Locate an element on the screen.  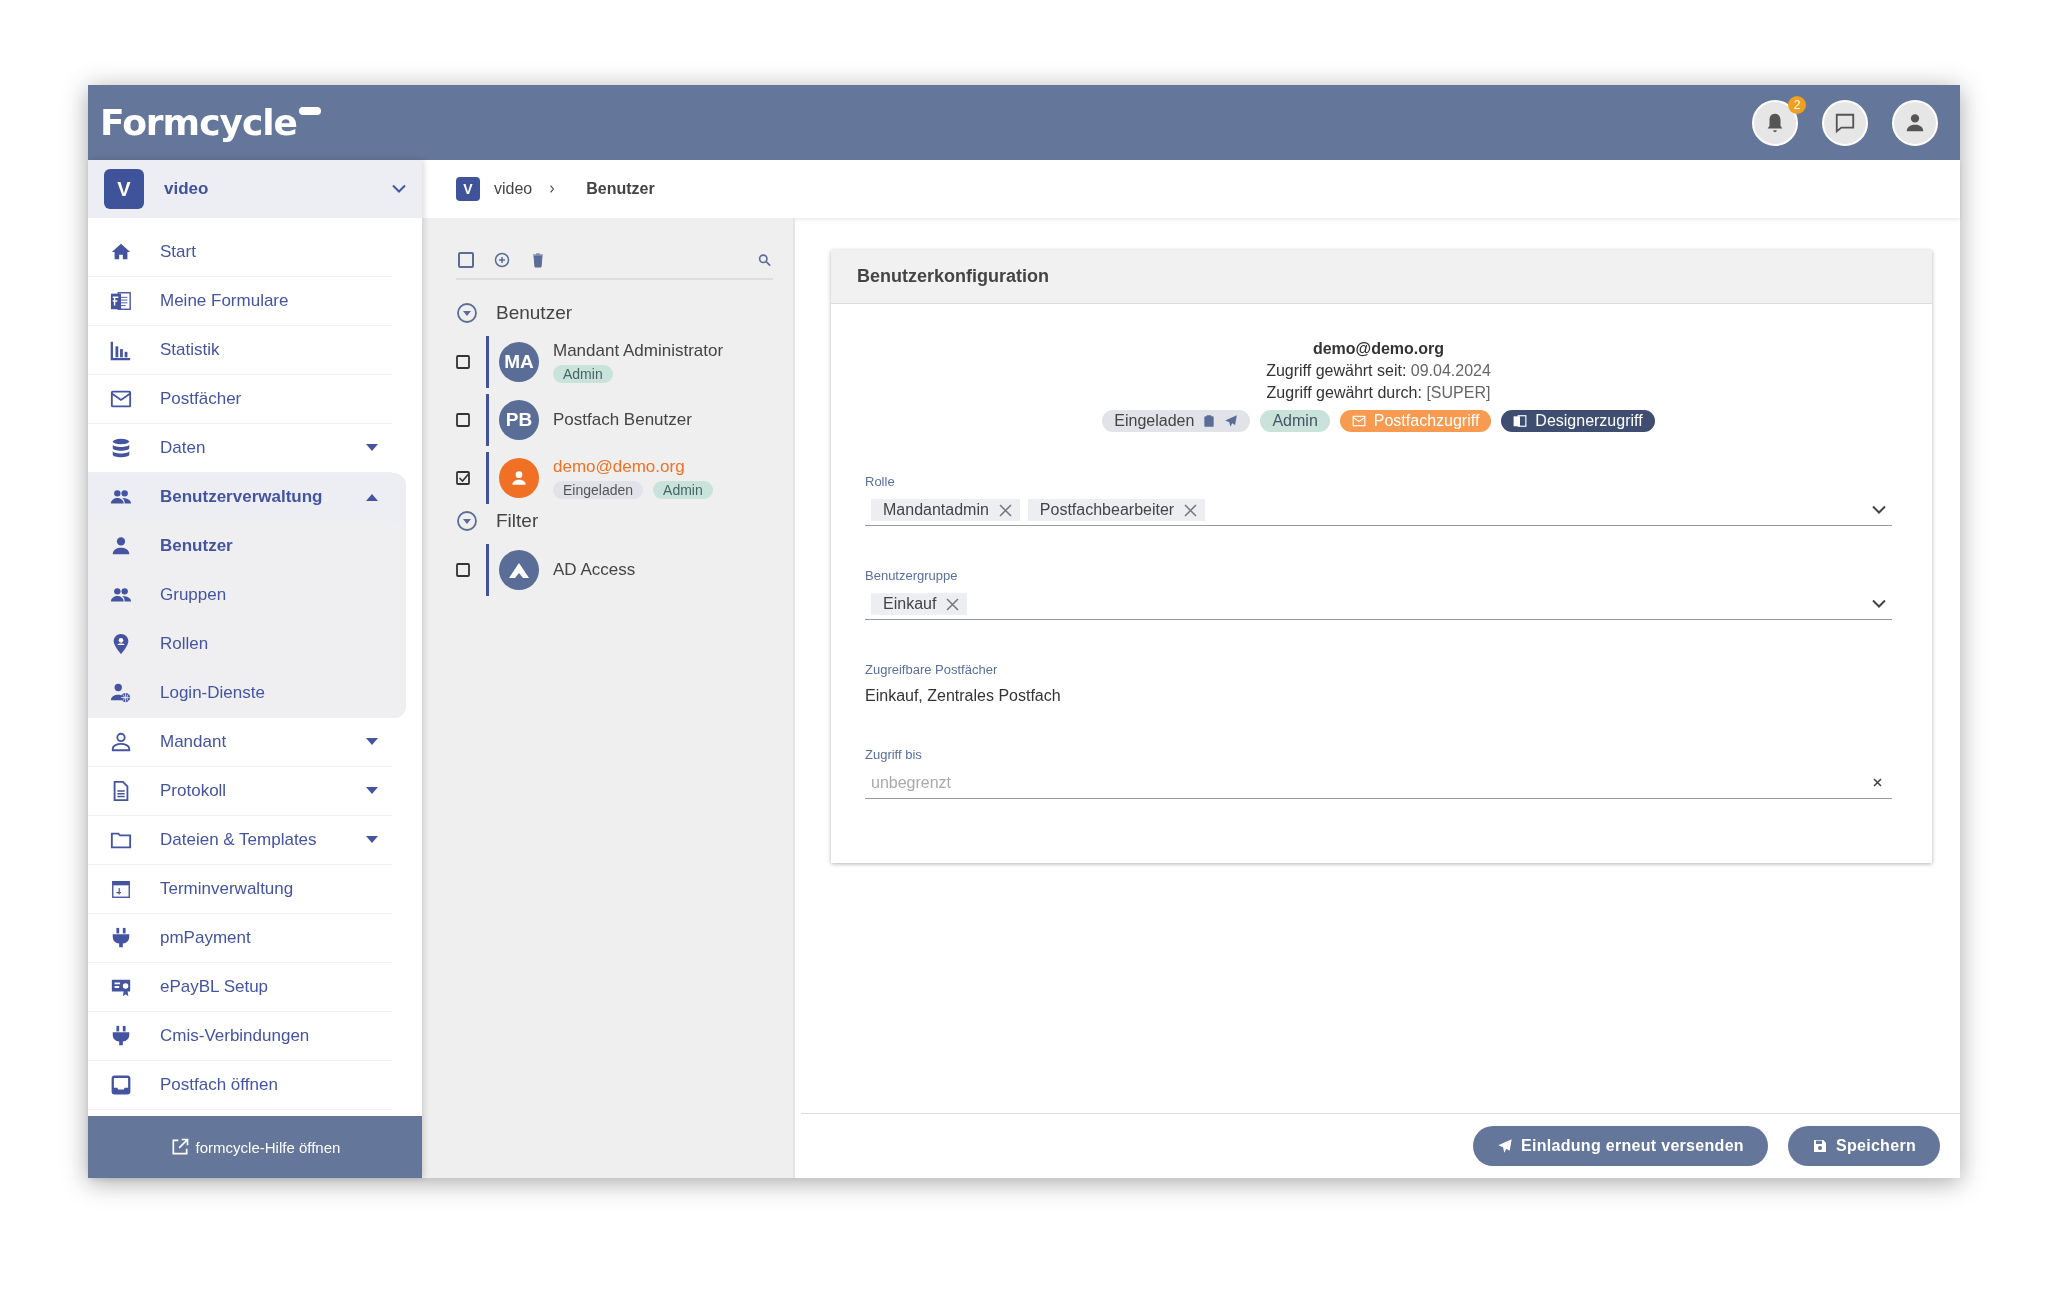
tenant-name: video is located at coordinates (187, 189).